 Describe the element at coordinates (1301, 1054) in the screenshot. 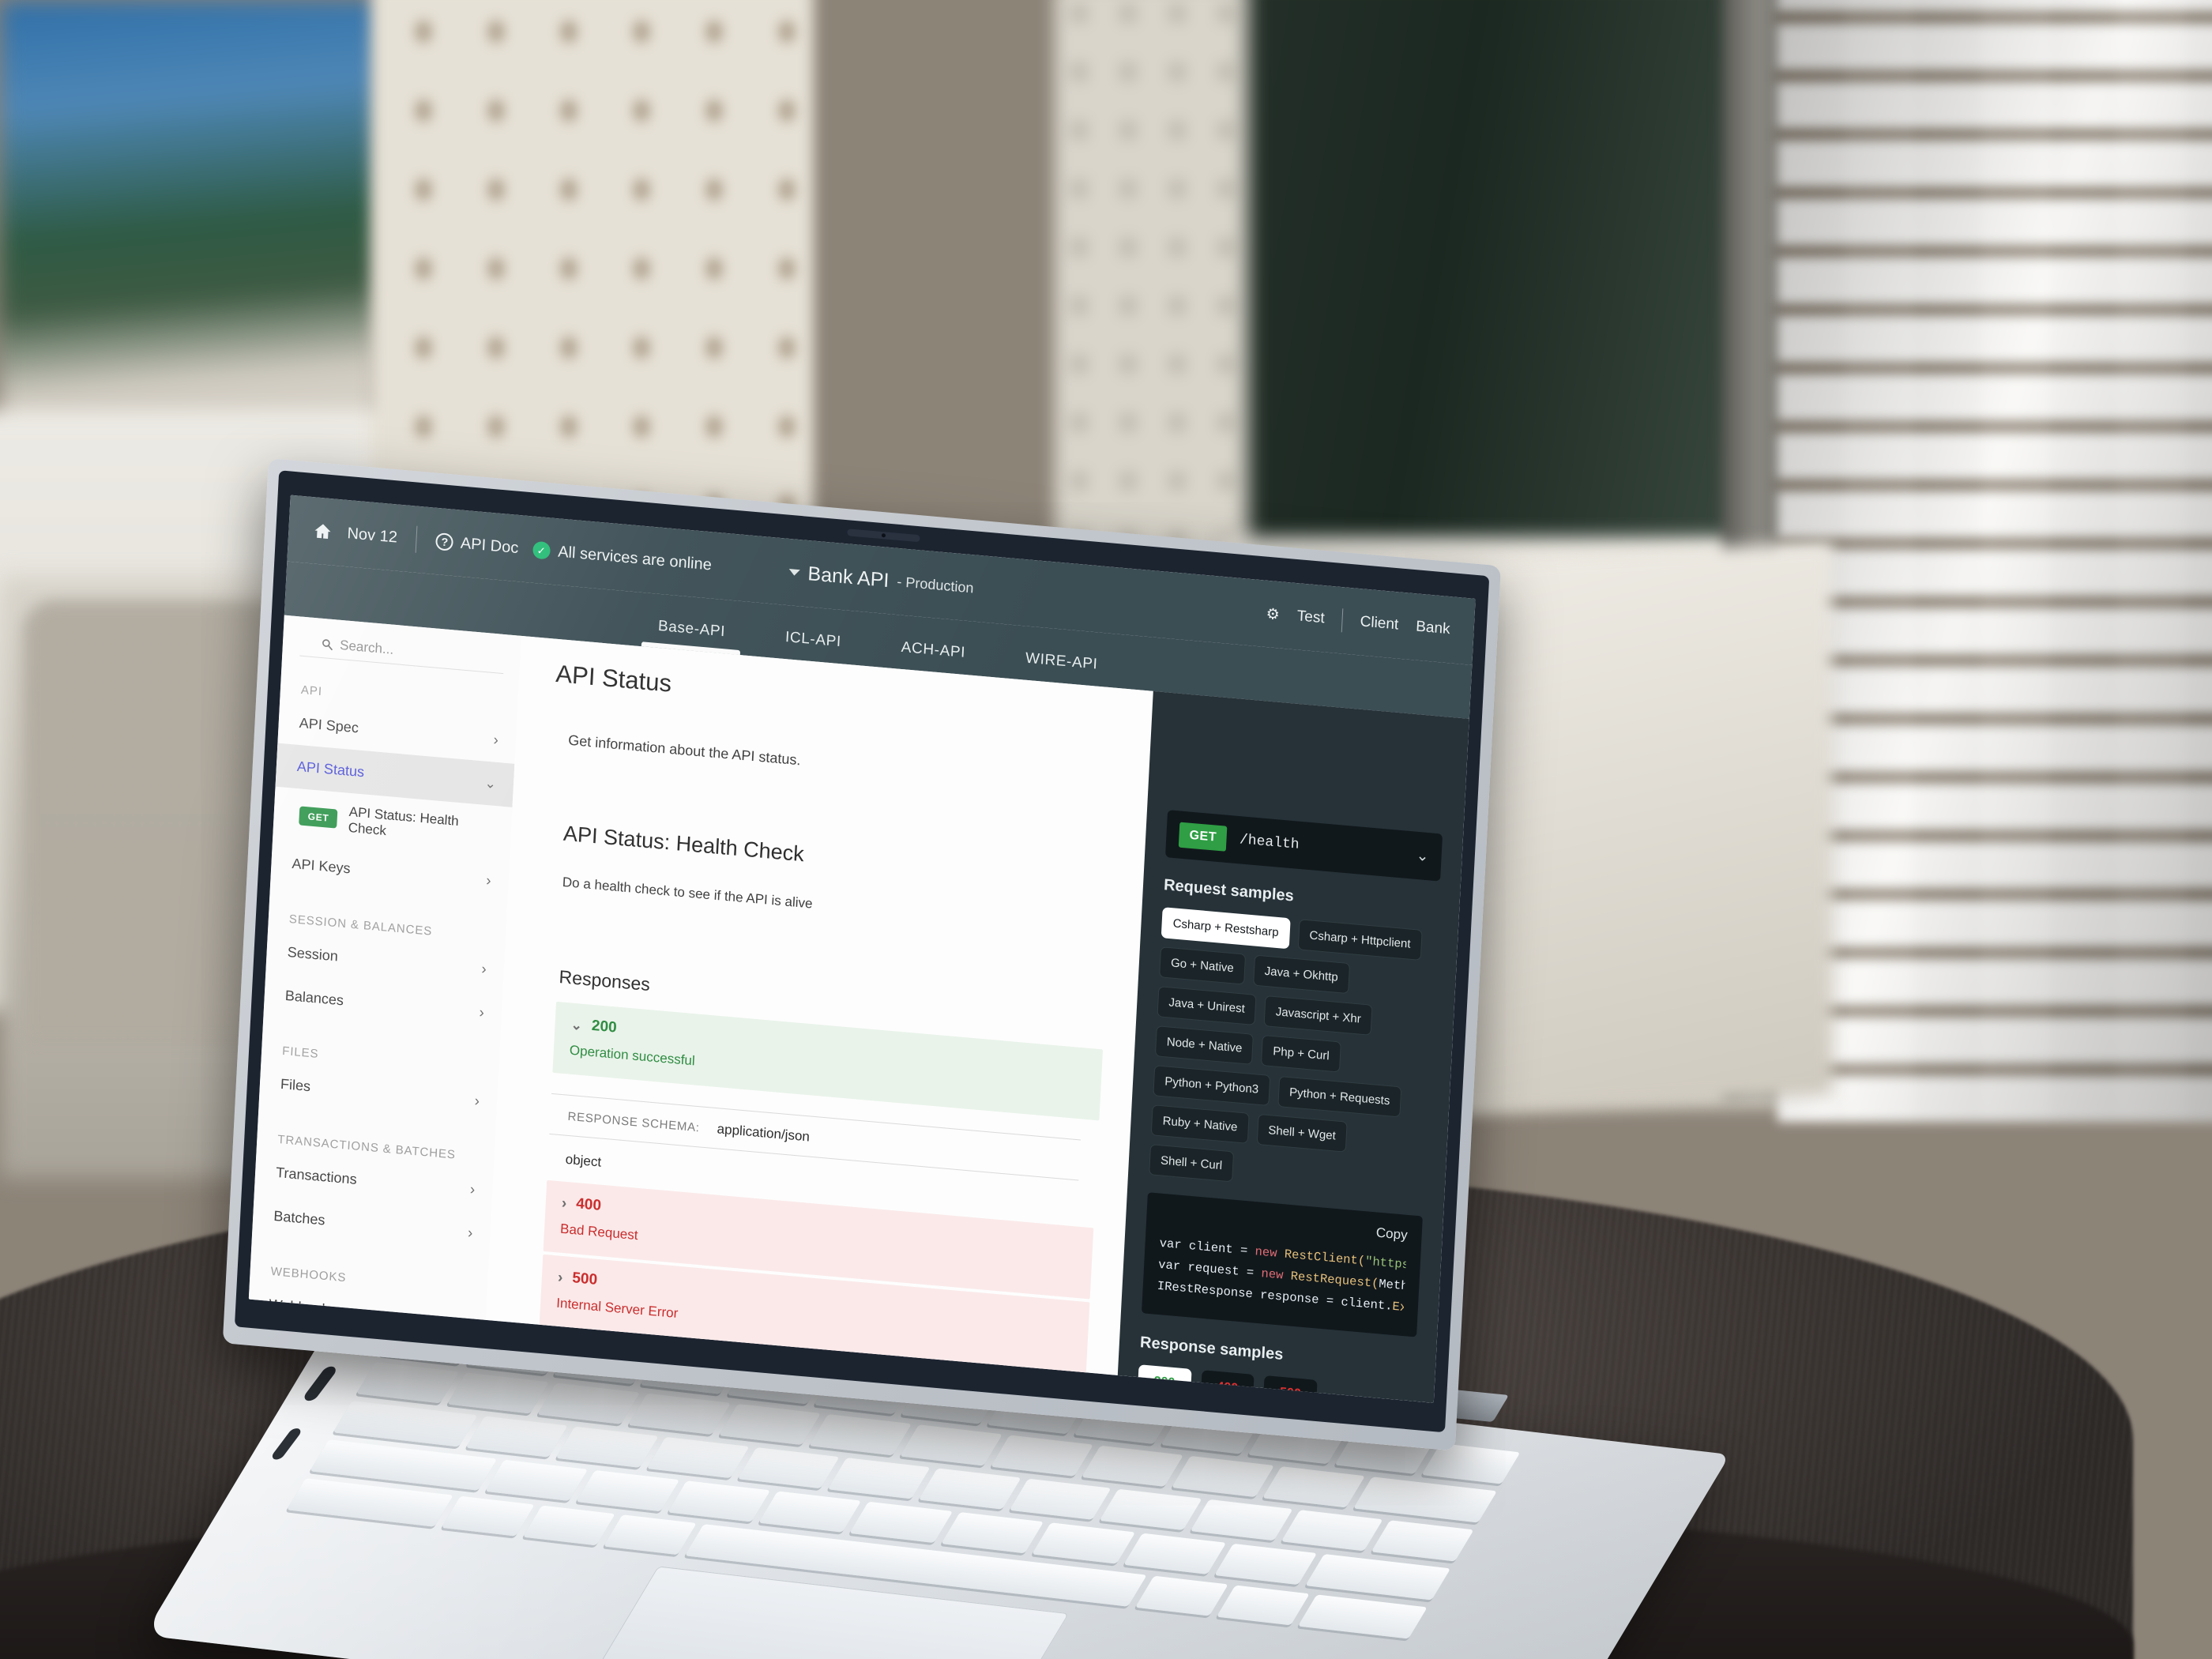

I see `chip-php-curl: Php + Curl` at that location.